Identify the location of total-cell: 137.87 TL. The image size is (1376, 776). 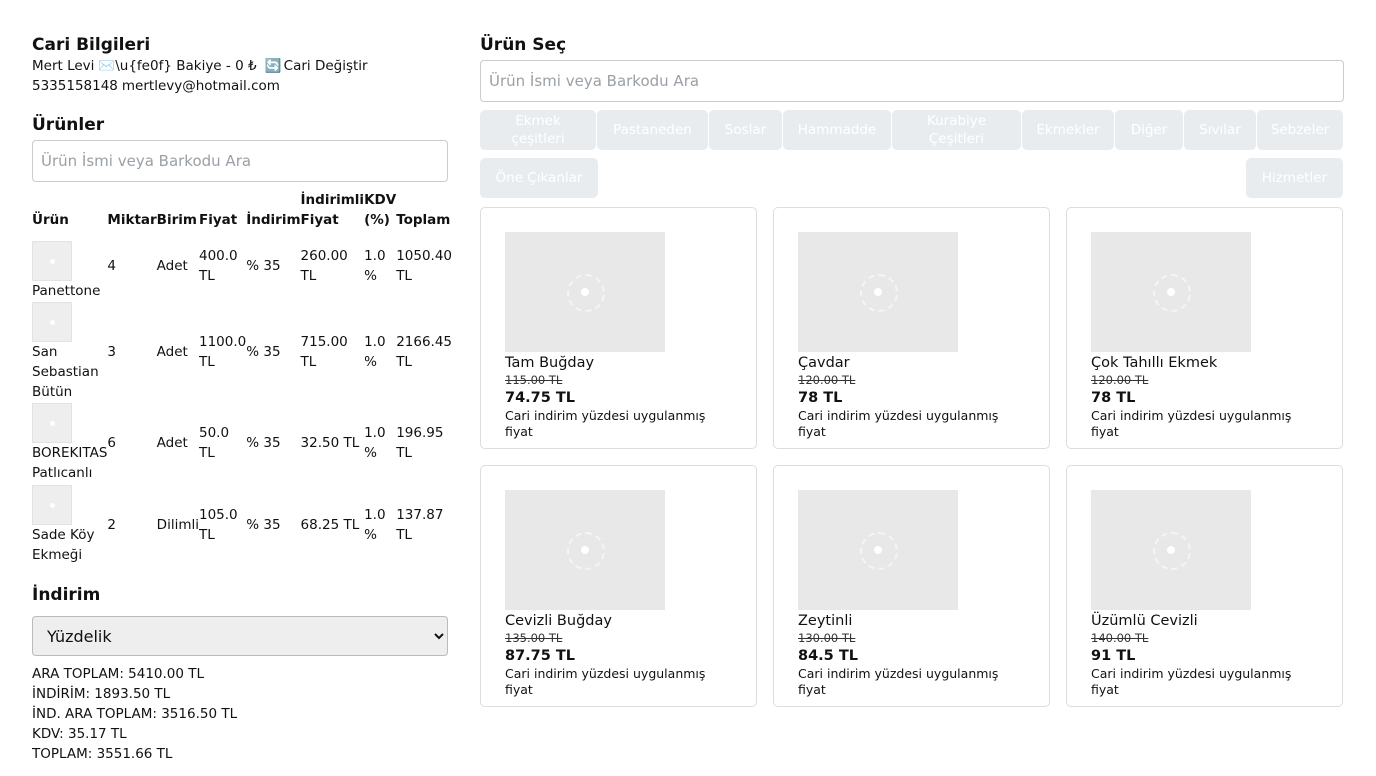
(420, 525).